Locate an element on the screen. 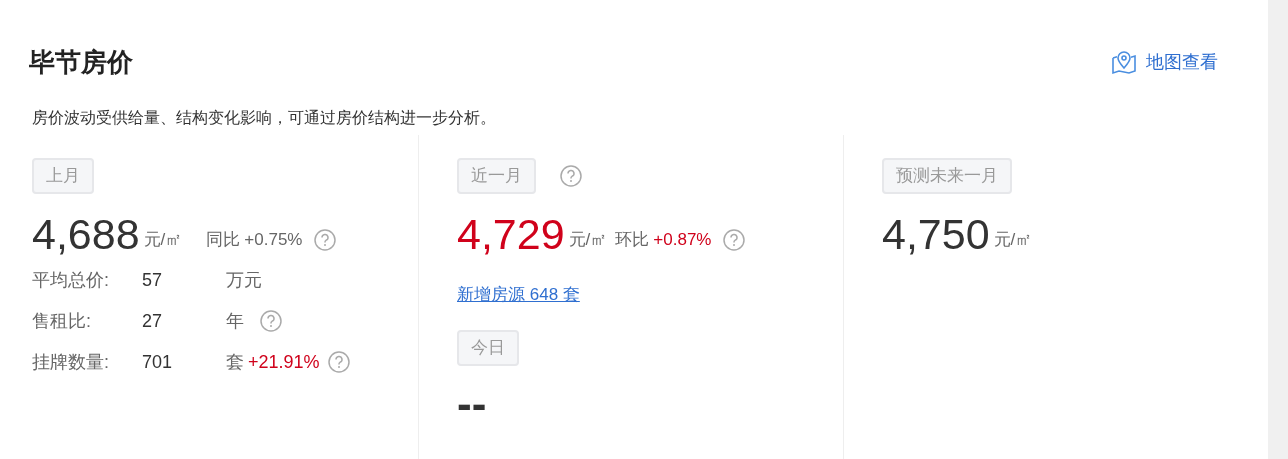 Image resolution: width=1288 pixels, height=459 pixels. change-label: 同比 is located at coordinates (223, 240).